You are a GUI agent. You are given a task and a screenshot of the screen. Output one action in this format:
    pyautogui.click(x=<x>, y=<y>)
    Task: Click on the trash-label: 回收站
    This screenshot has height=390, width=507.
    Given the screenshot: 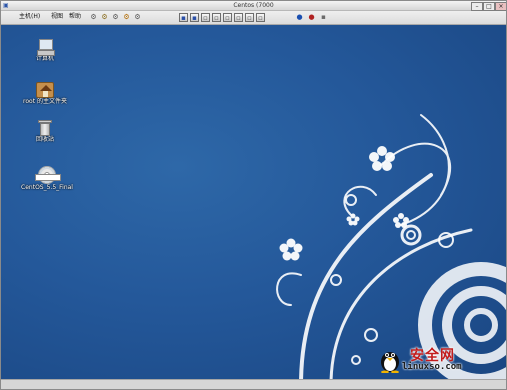 What is the action you would take?
    pyautogui.click(x=44, y=139)
    